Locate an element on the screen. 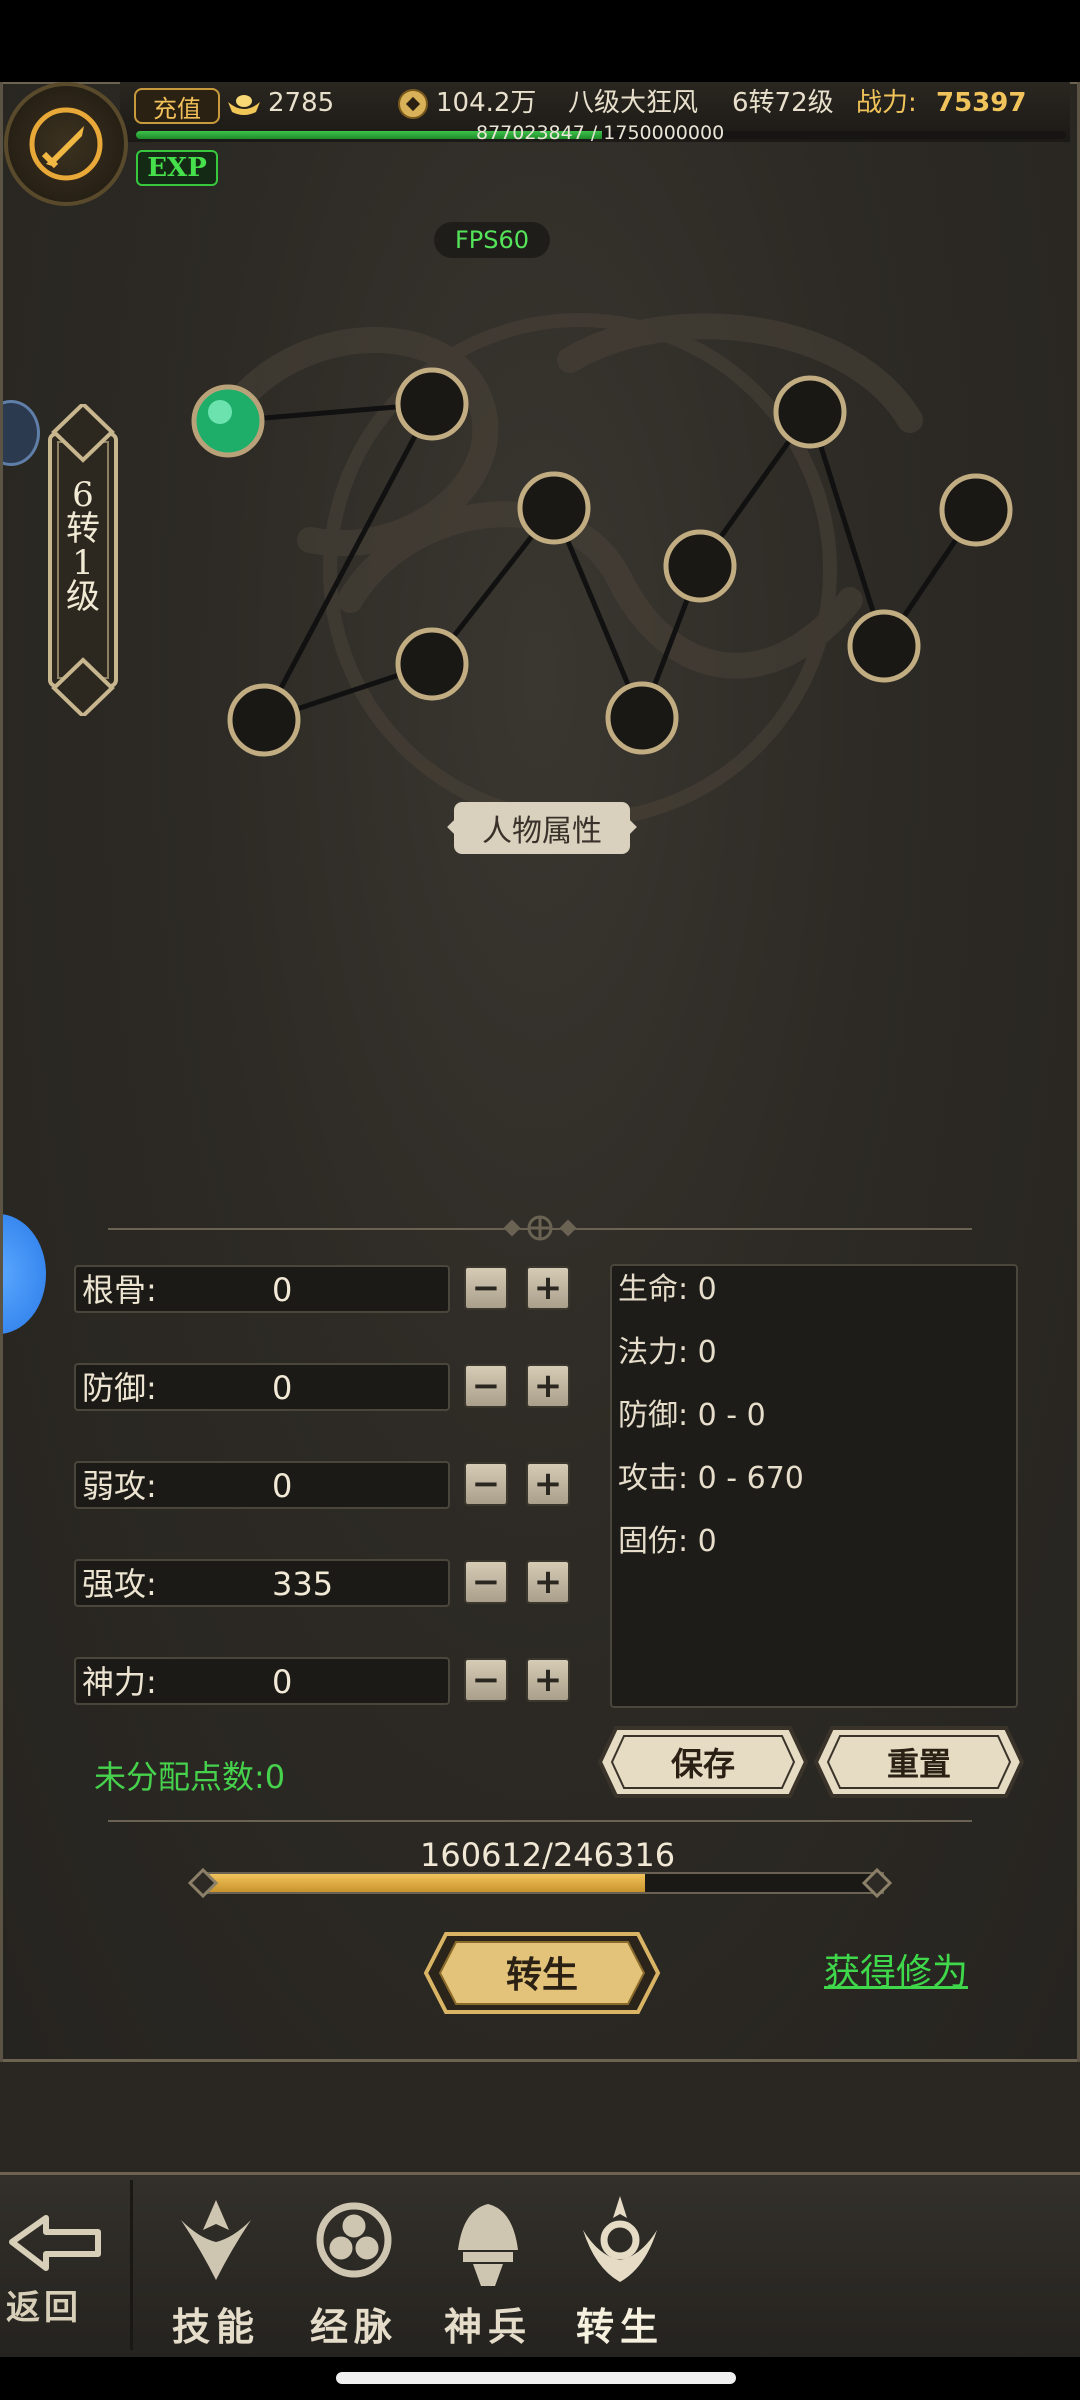  section-tag: 人物属性 is located at coordinates (542, 828).